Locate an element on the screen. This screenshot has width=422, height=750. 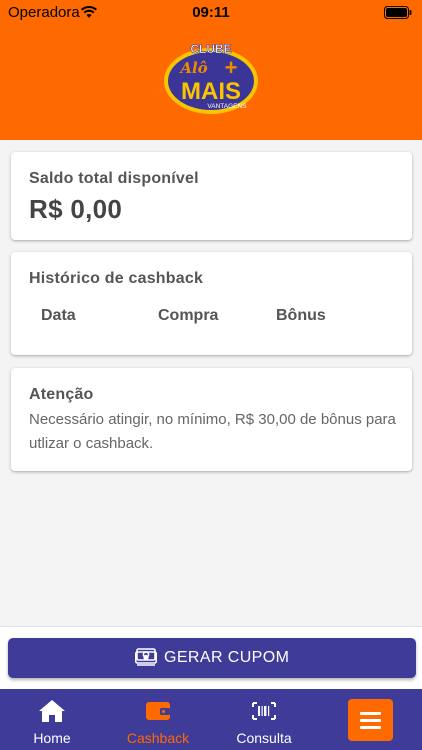
tab-consulta: Consulta is located at coordinates (264, 719).